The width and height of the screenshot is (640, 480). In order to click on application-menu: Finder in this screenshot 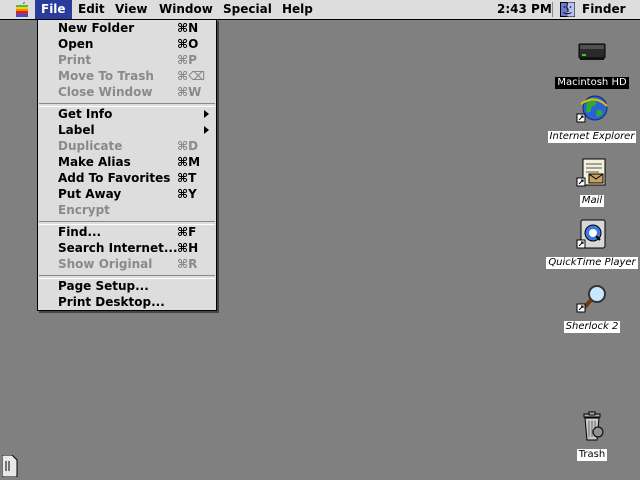, I will do `click(598, 9)`.